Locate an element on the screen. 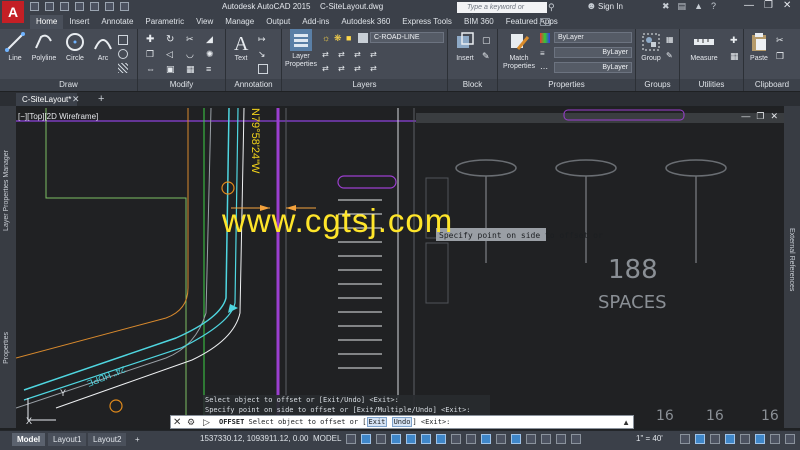 The height and width of the screenshot is (450, 800). hardware-acceleration-icon is located at coordinates (790, 439).